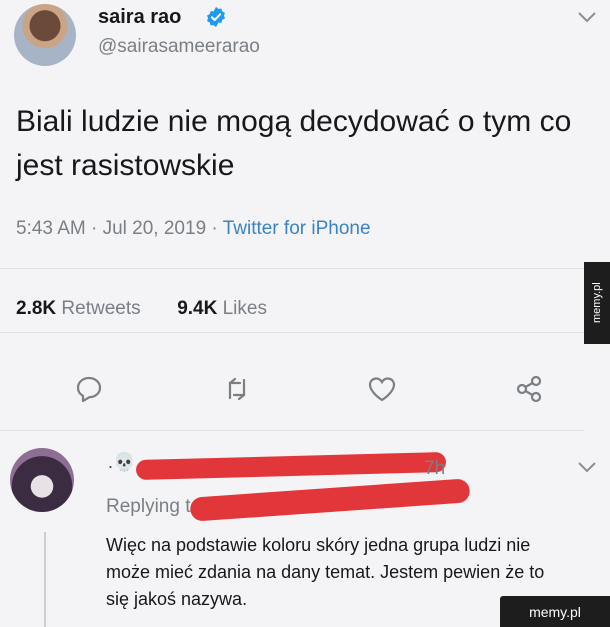  What do you see at coordinates (45, 579) in the screenshot?
I see `thread-line` at bounding box center [45, 579].